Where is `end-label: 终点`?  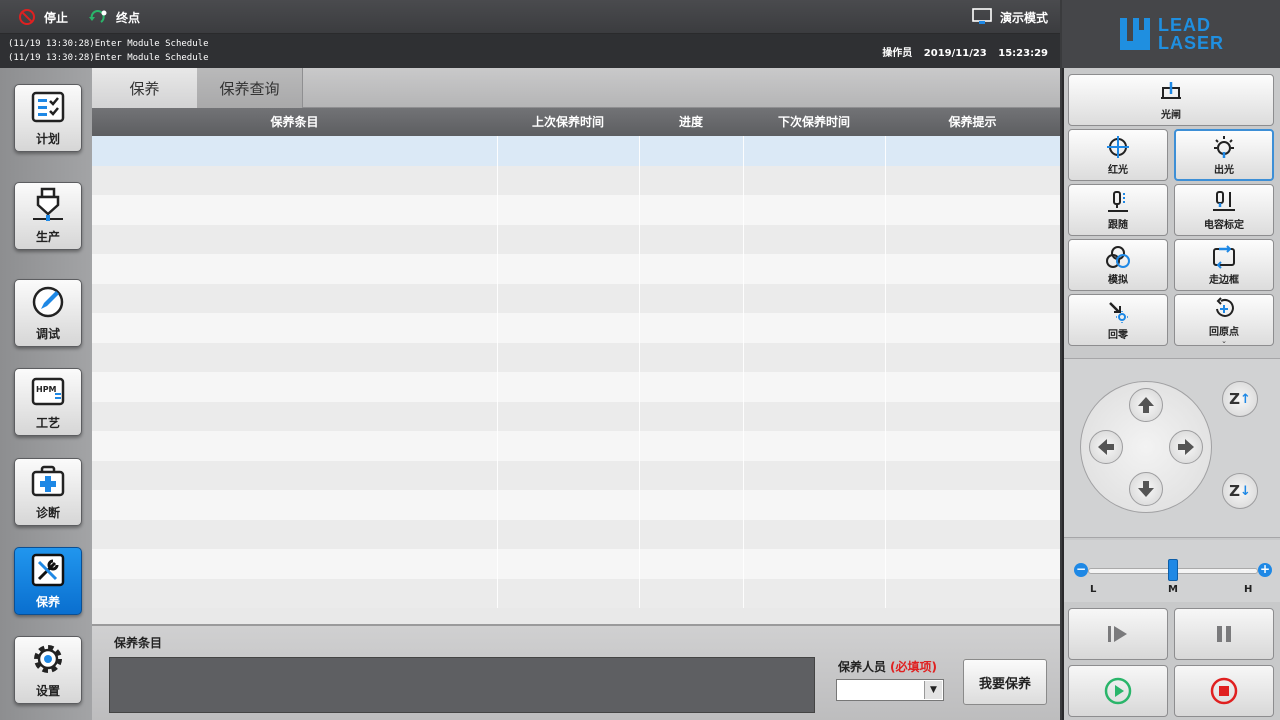 end-label: 终点 is located at coordinates (128, 17).